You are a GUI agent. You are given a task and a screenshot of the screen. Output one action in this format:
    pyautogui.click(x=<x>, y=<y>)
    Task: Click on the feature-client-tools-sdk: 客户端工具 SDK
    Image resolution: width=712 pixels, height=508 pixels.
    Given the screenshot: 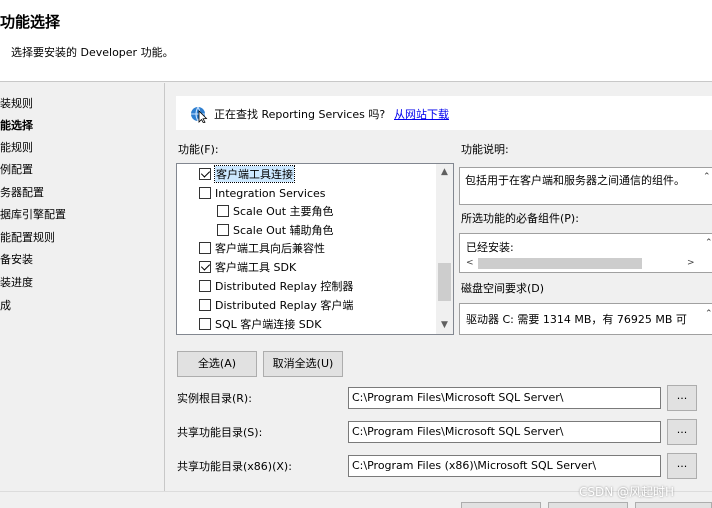 What is the action you would take?
    pyautogui.click(x=247, y=267)
    